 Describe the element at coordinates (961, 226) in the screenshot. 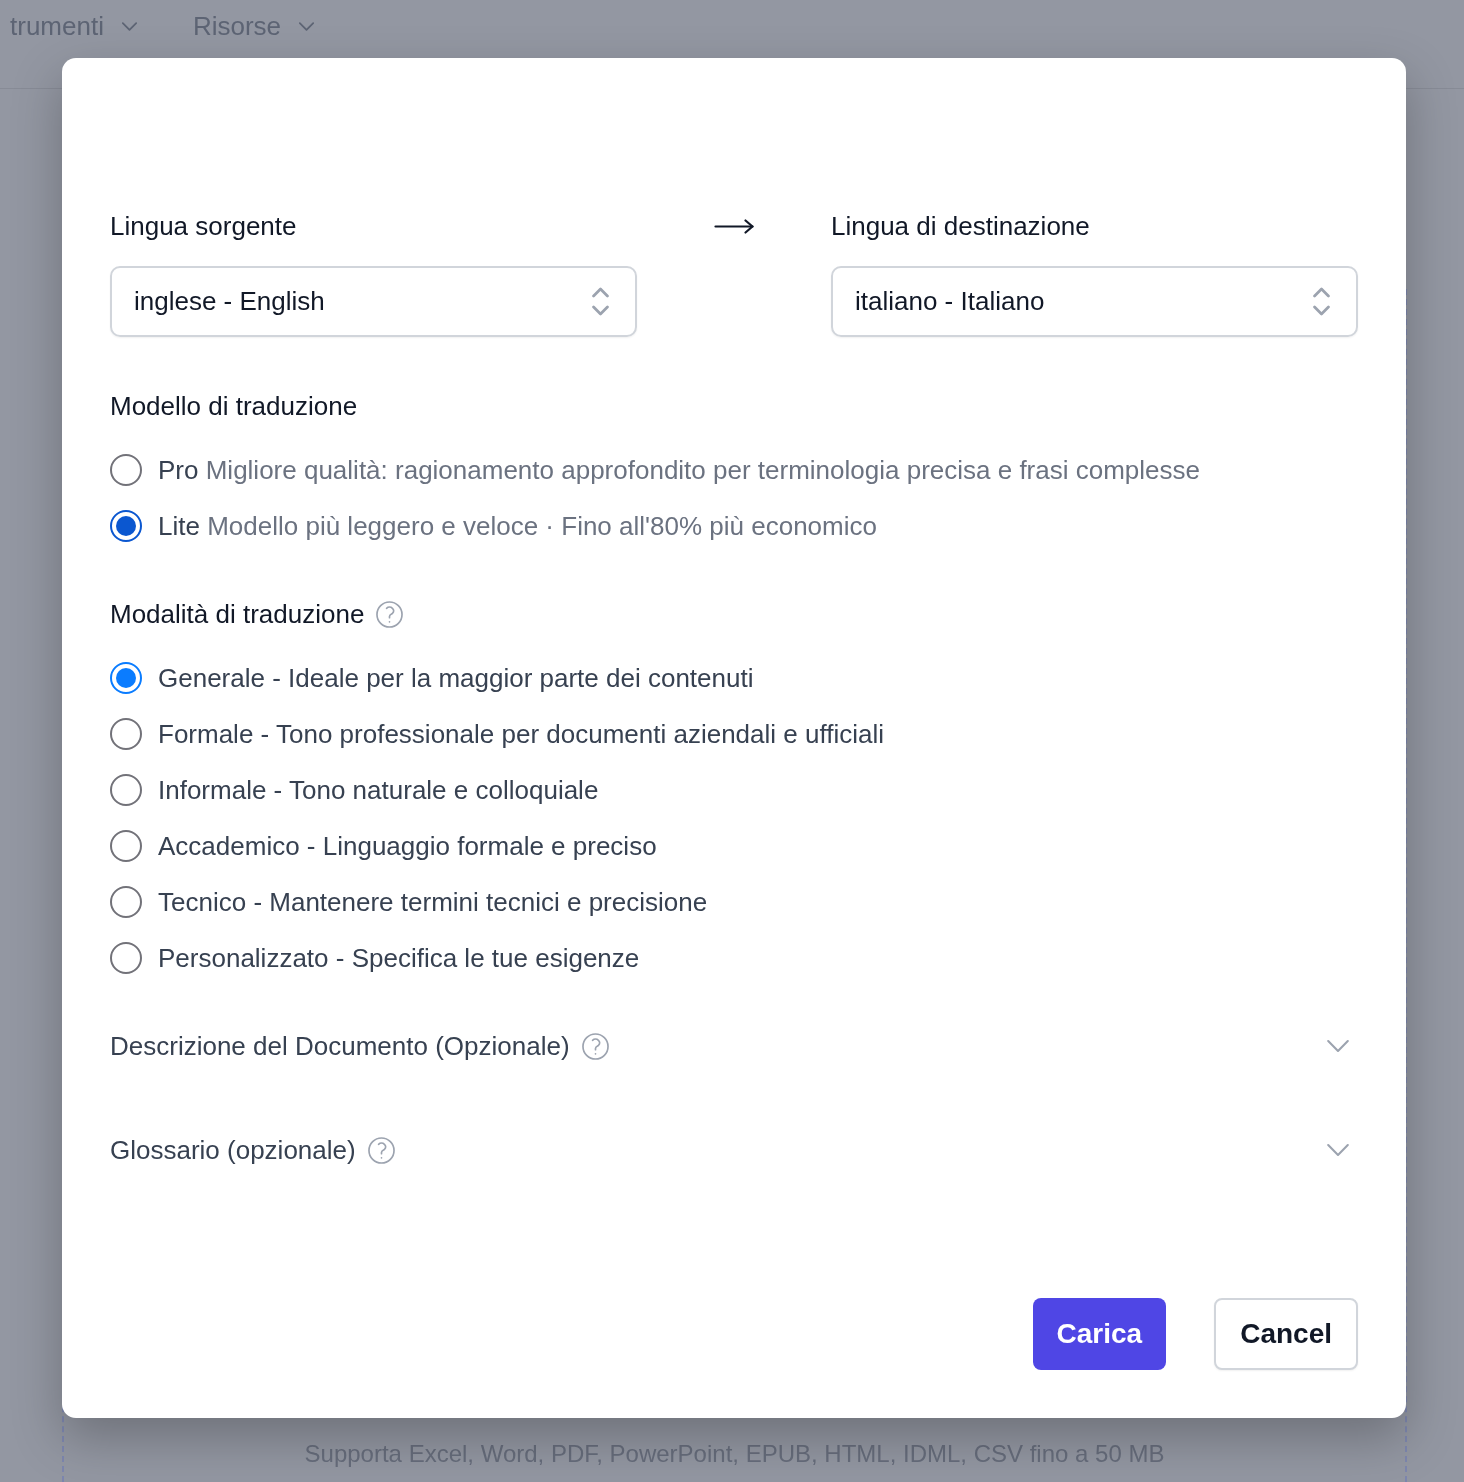

I see `target-language-label: Lingua di destinazione` at that location.